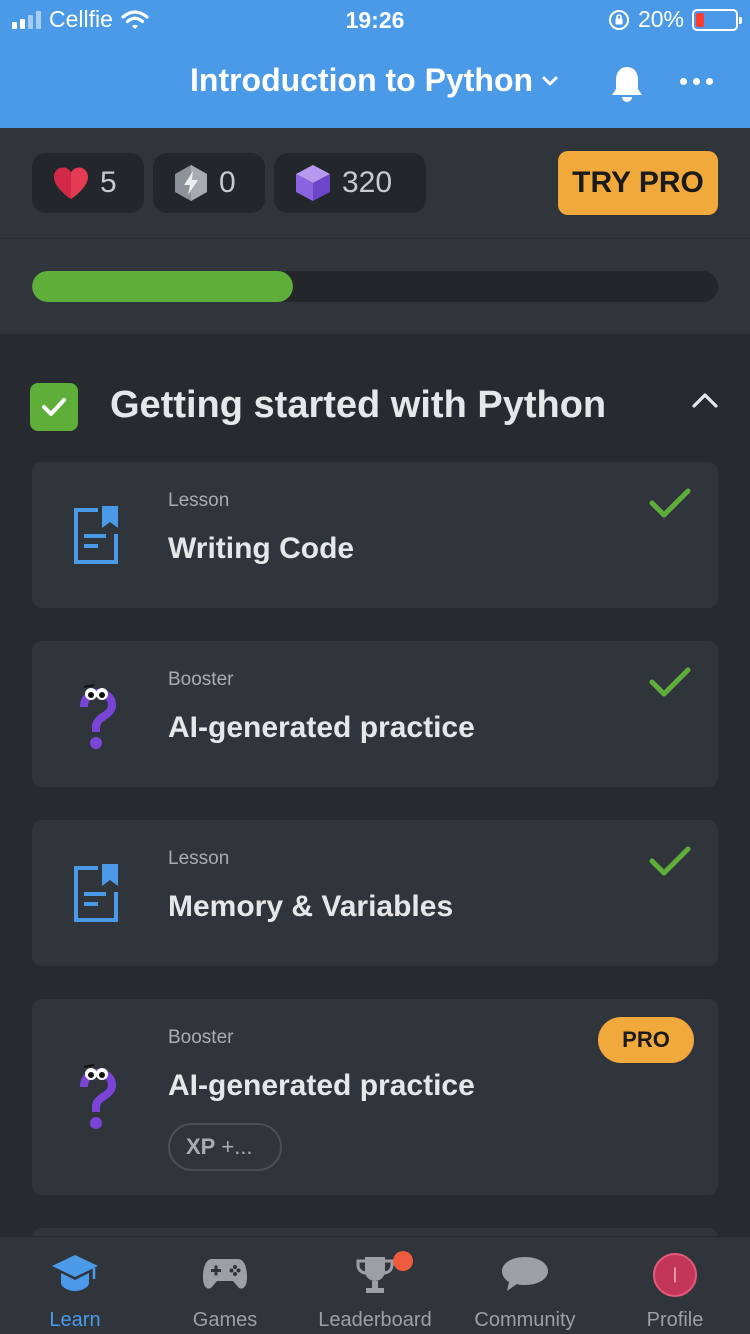  Describe the element at coordinates (646, 1040) in the screenshot. I see `pro-badge: PRO` at that location.